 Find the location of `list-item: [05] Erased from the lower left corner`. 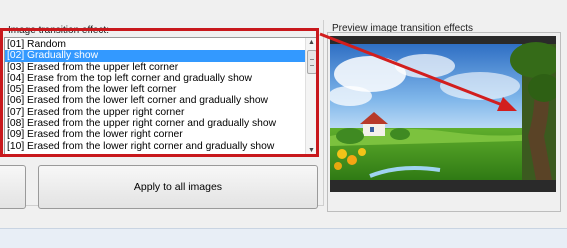

list-item: [05] Erased from the lower left corner is located at coordinates (155, 89).